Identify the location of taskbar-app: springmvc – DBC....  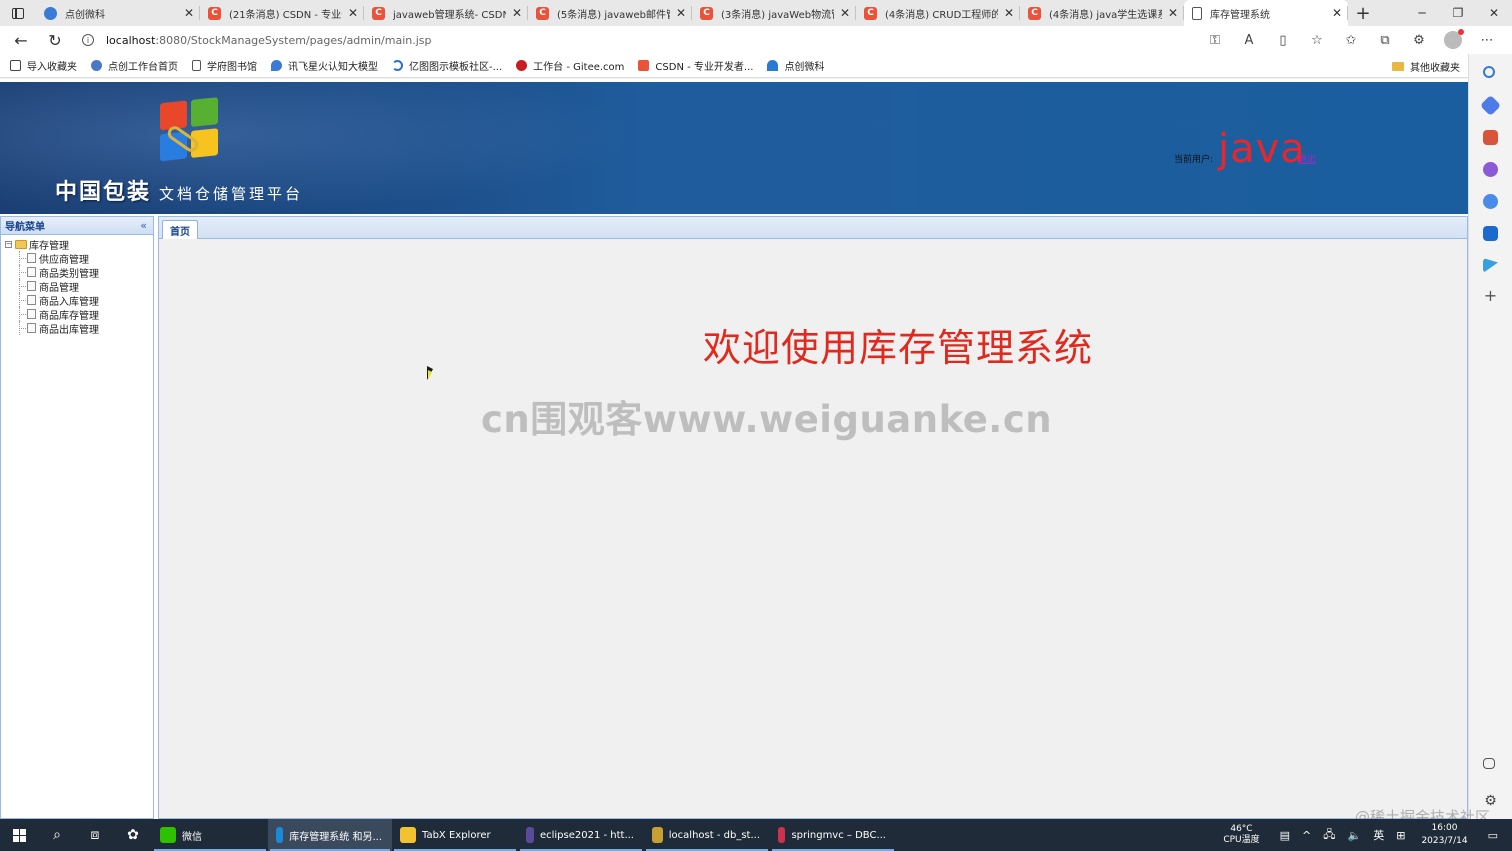
(833, 835).